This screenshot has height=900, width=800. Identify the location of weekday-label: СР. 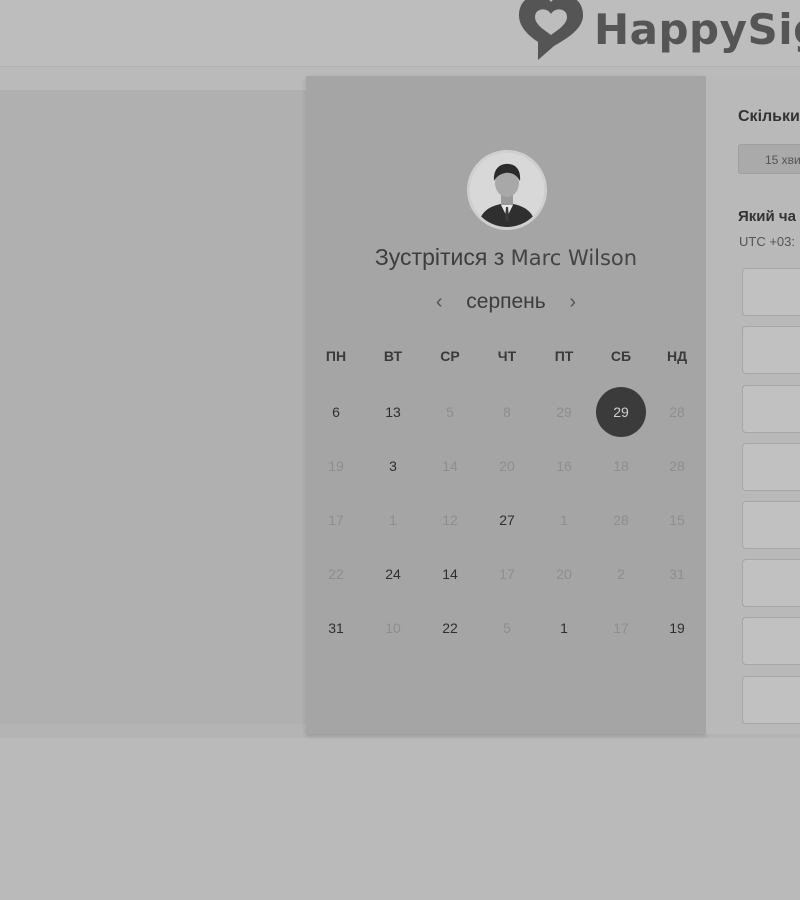
(450, 356).